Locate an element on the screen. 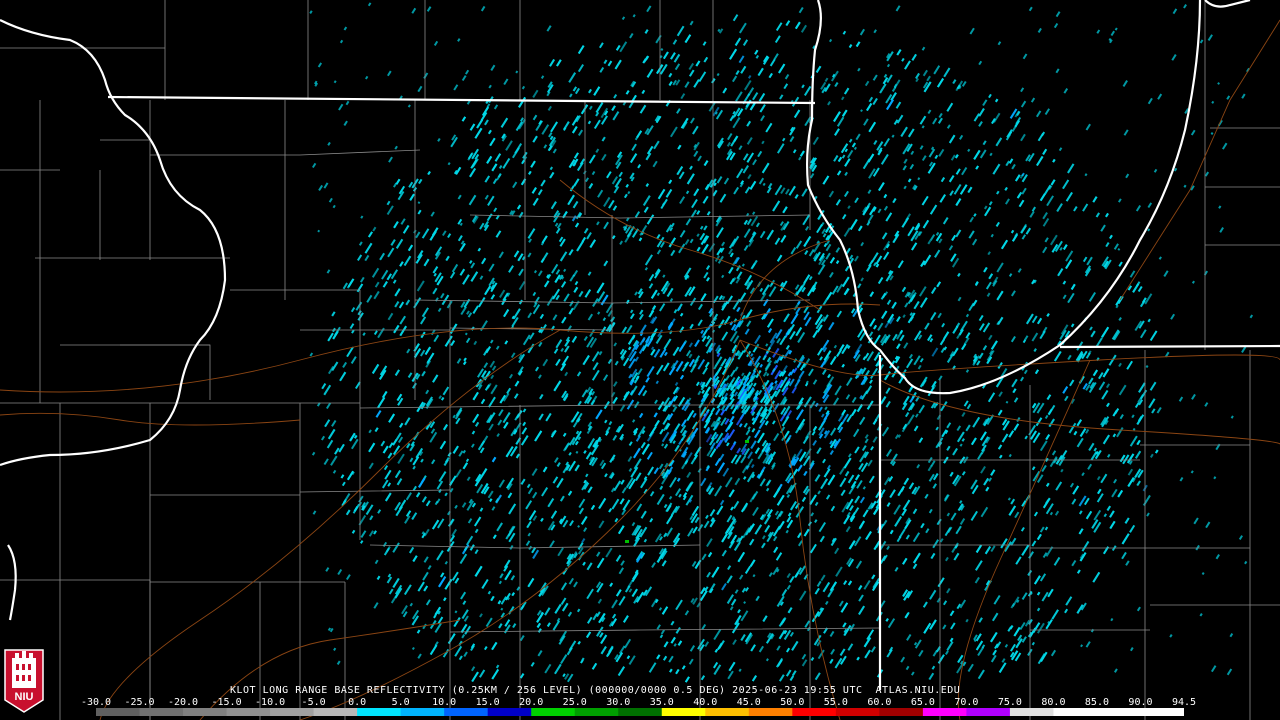  reflectivity-colorbar is located at coordinates (640, 712).